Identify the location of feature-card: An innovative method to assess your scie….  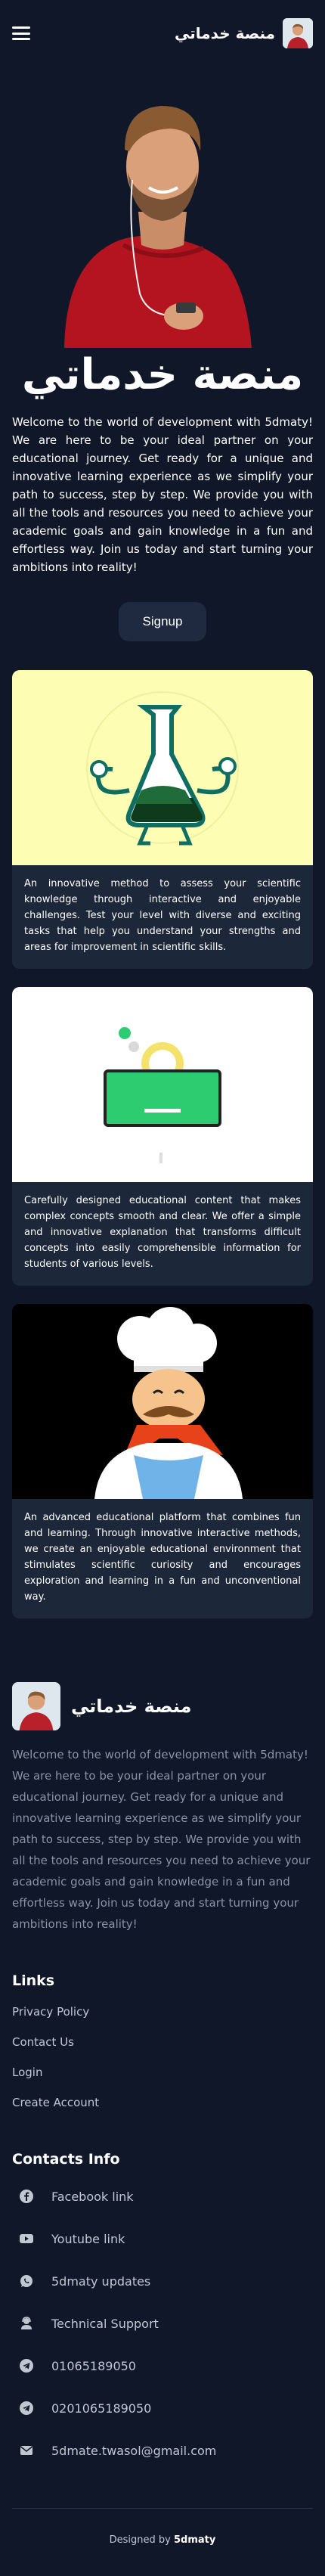
(162, 819).